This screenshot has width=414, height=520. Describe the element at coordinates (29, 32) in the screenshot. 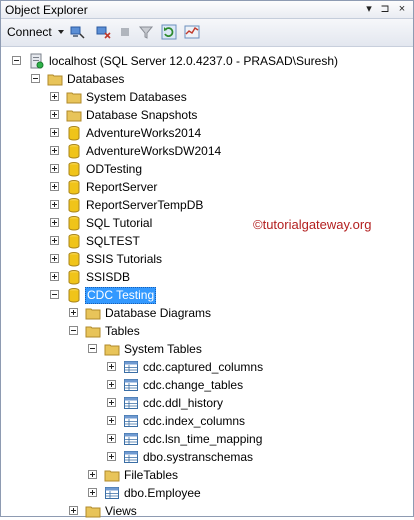

I see `connect-button: Connect` at that location.